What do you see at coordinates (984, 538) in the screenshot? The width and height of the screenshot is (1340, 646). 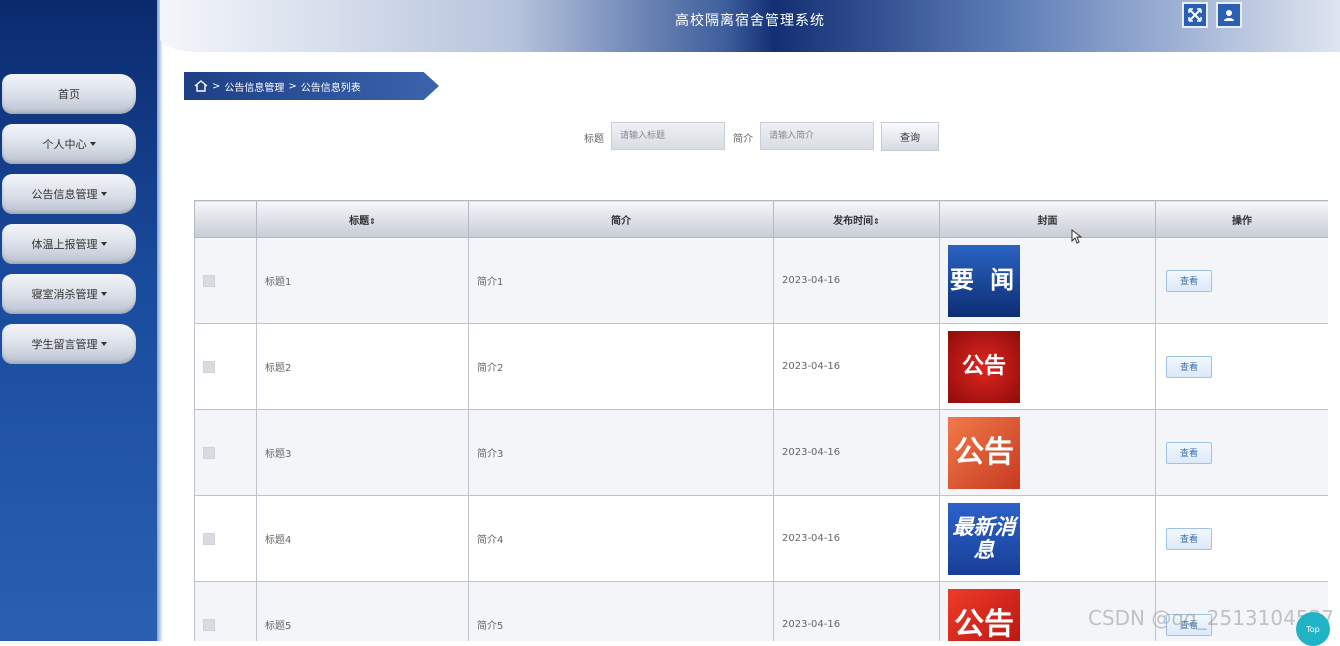 I see `cover-image: 最新消息` at bounding box center [984, 538].